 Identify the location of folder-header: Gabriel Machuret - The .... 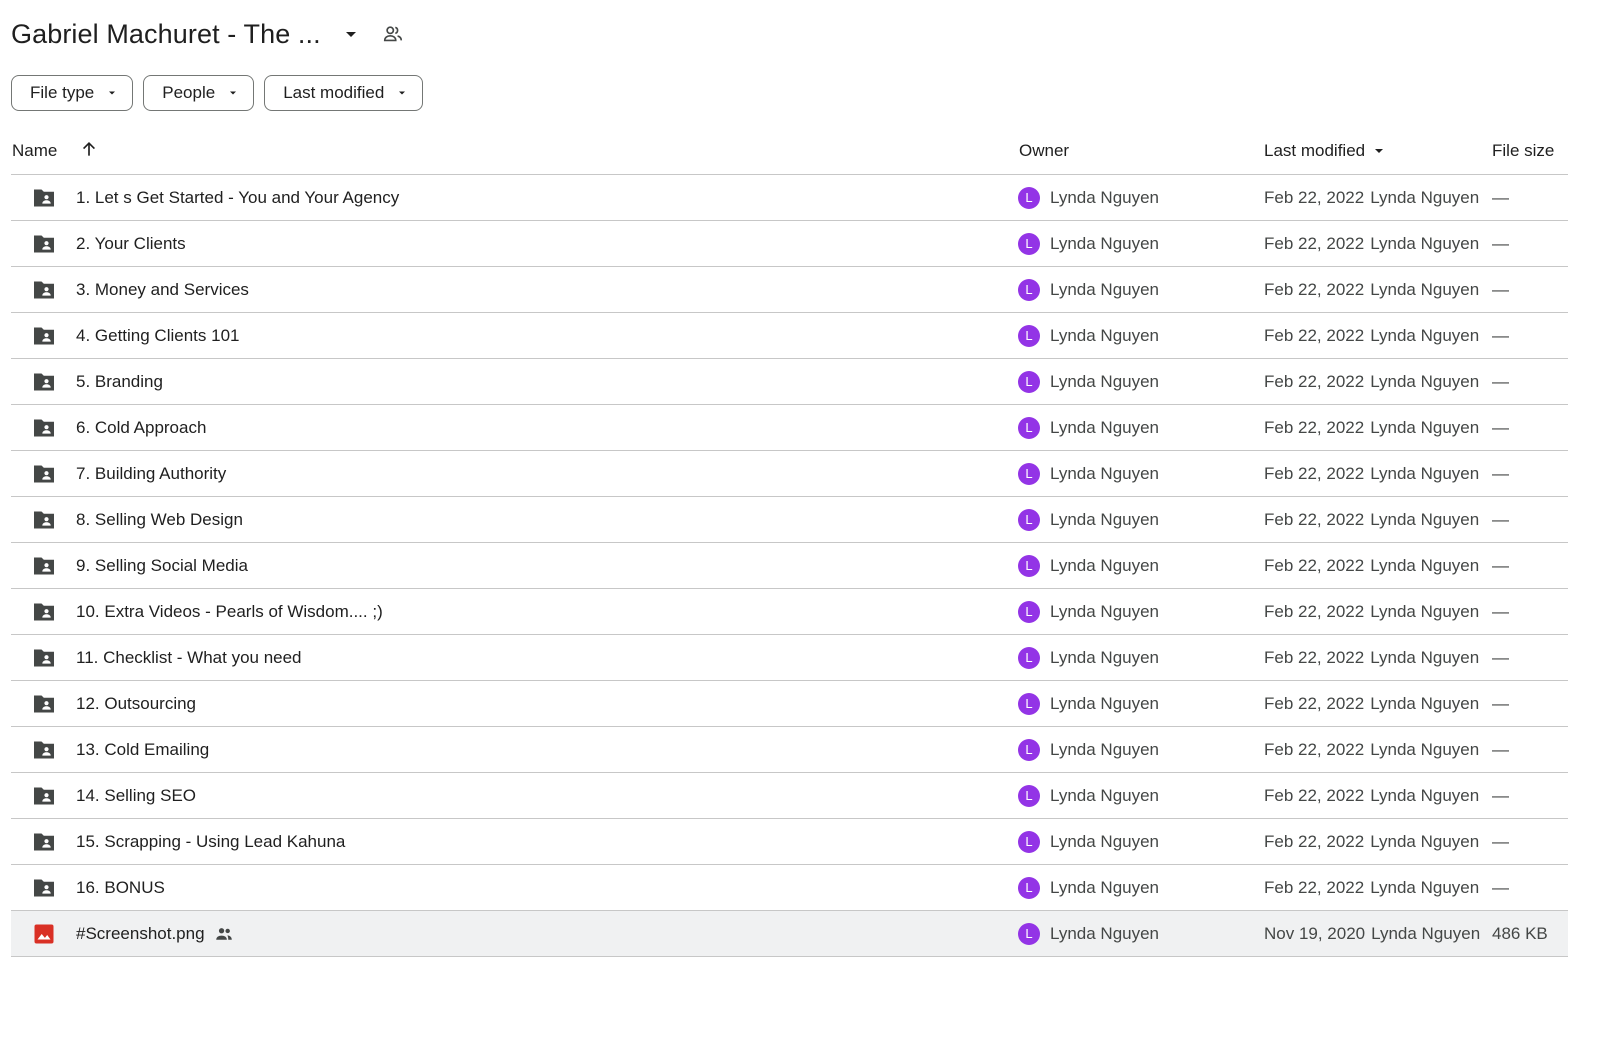
(208, 34).